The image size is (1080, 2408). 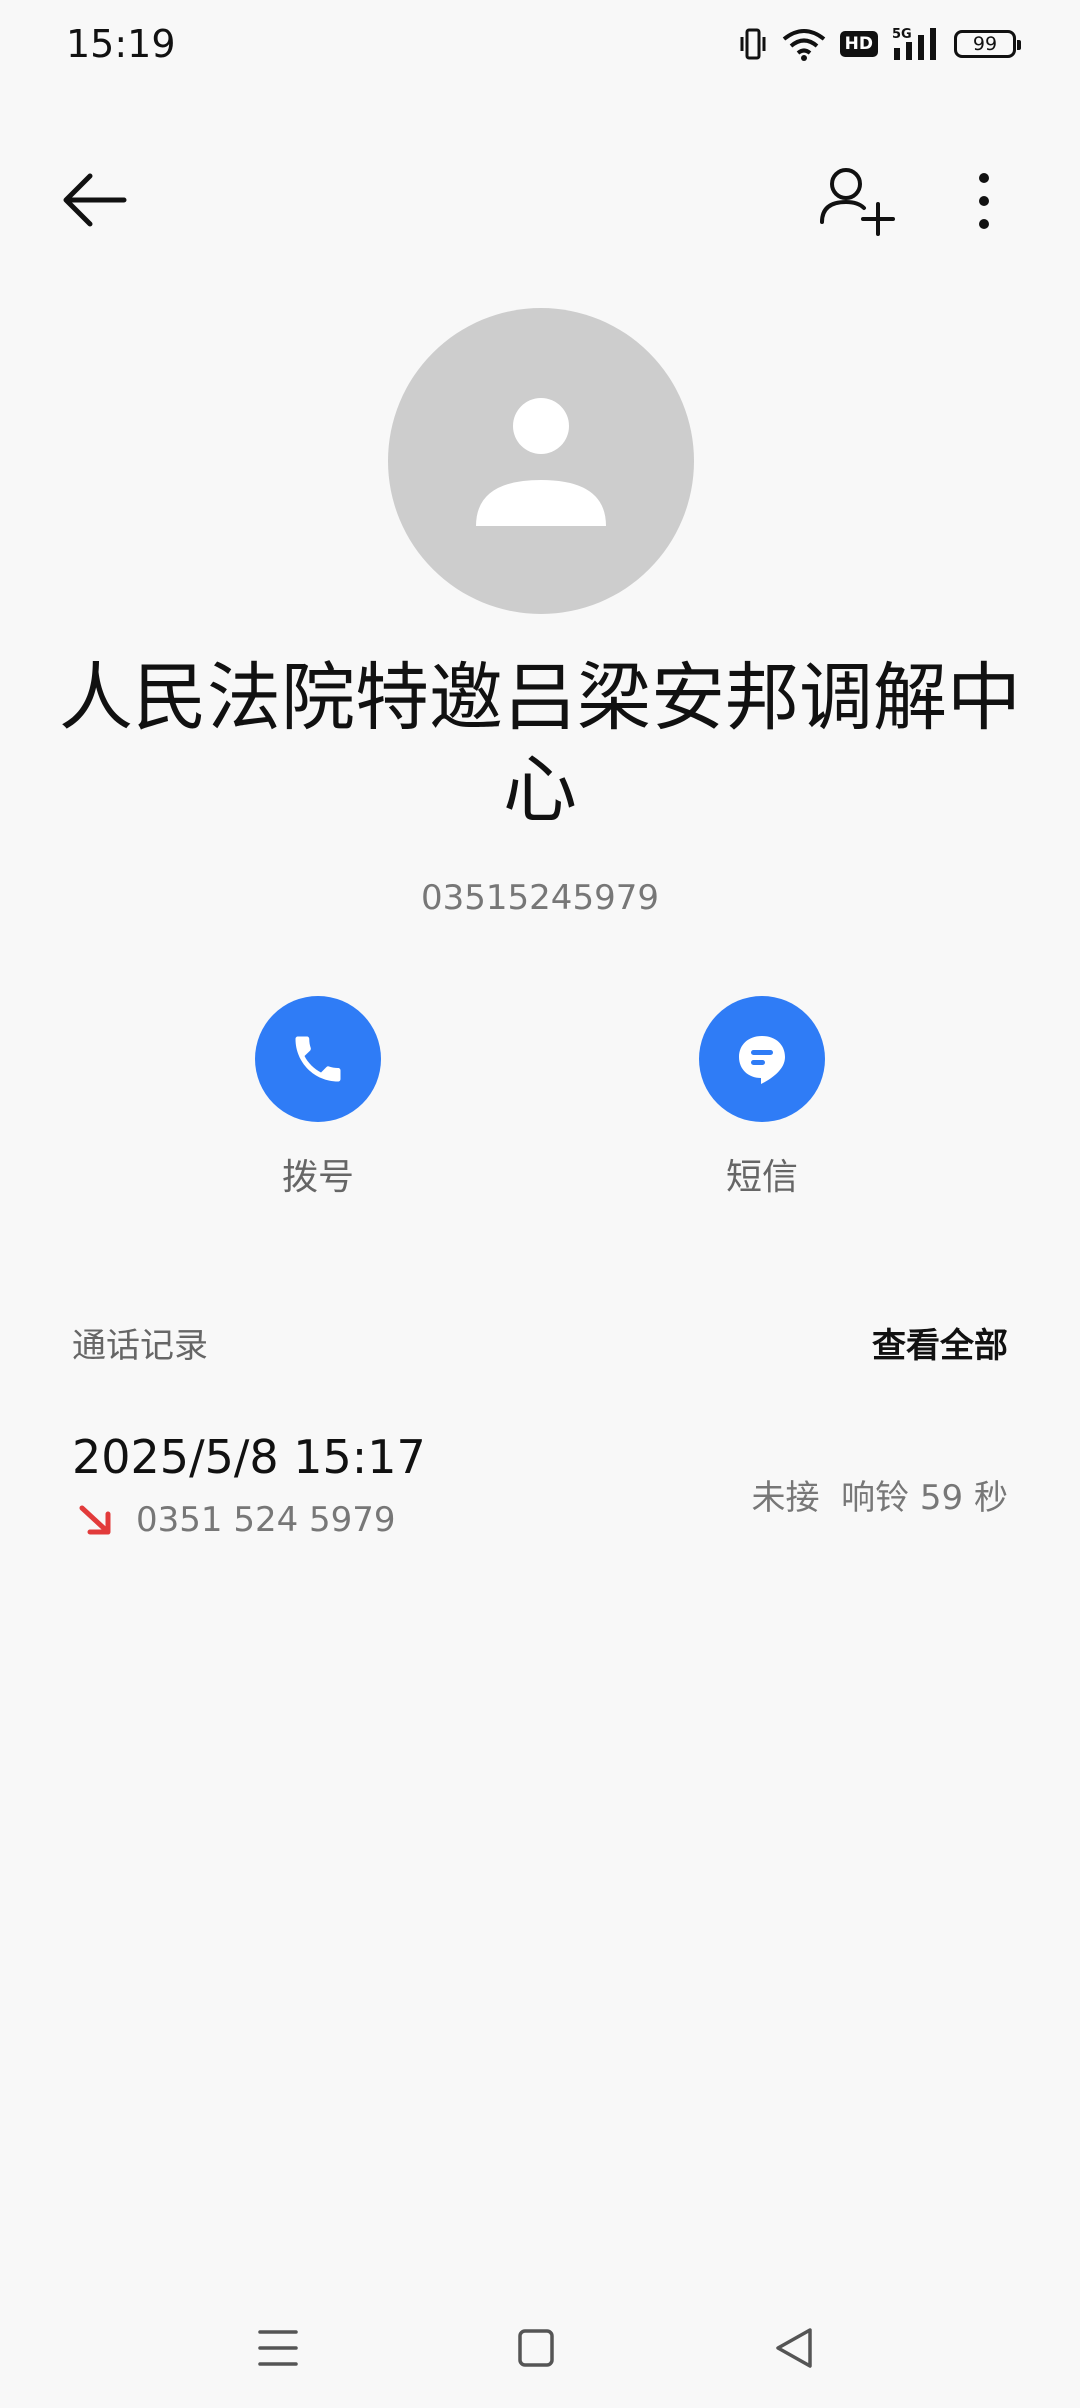 I want to click on hd-icon: HD, so click(x=858, y=44).